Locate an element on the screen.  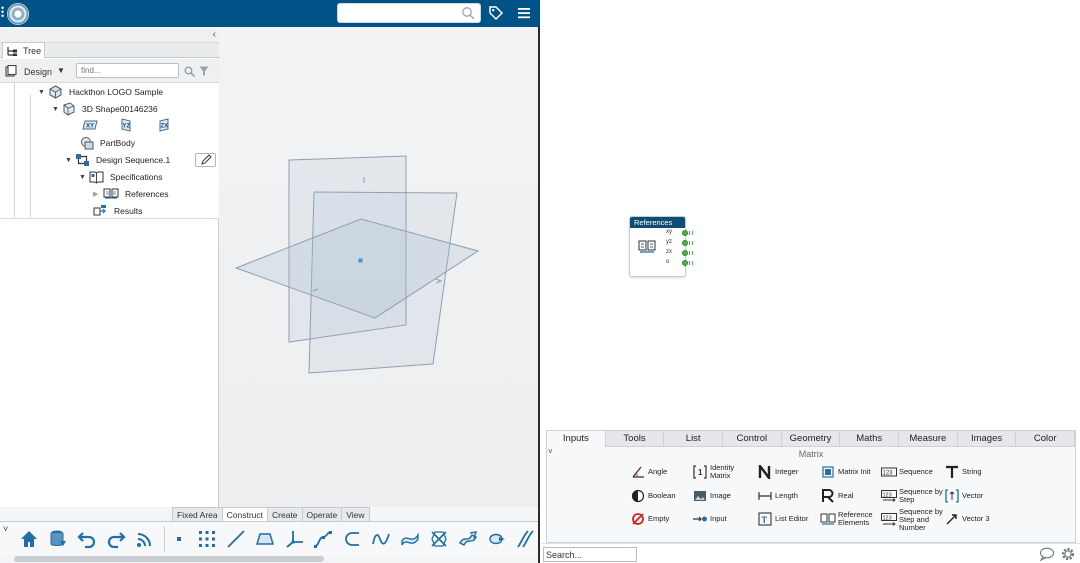
axis-system-button is located at coordinates (294, 539).